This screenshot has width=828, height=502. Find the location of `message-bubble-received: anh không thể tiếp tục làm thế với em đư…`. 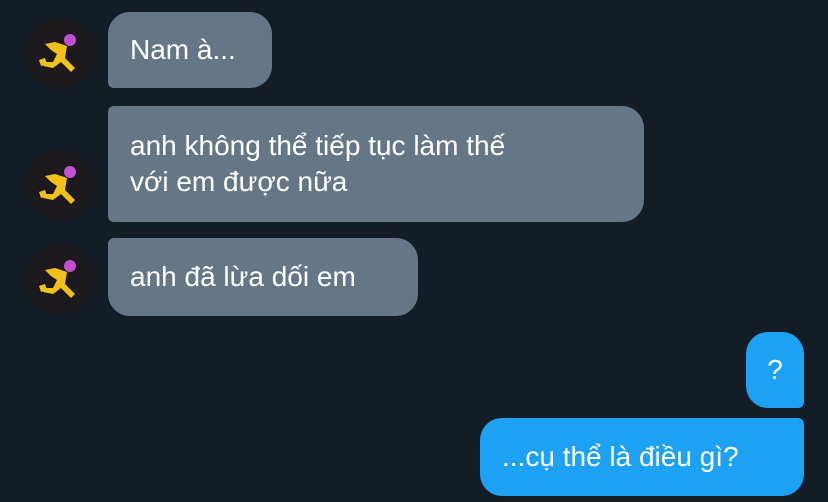

message-bubble-received: anh không thể tiếp tục làm thế với em đư… is located at coordinates (376, 164).